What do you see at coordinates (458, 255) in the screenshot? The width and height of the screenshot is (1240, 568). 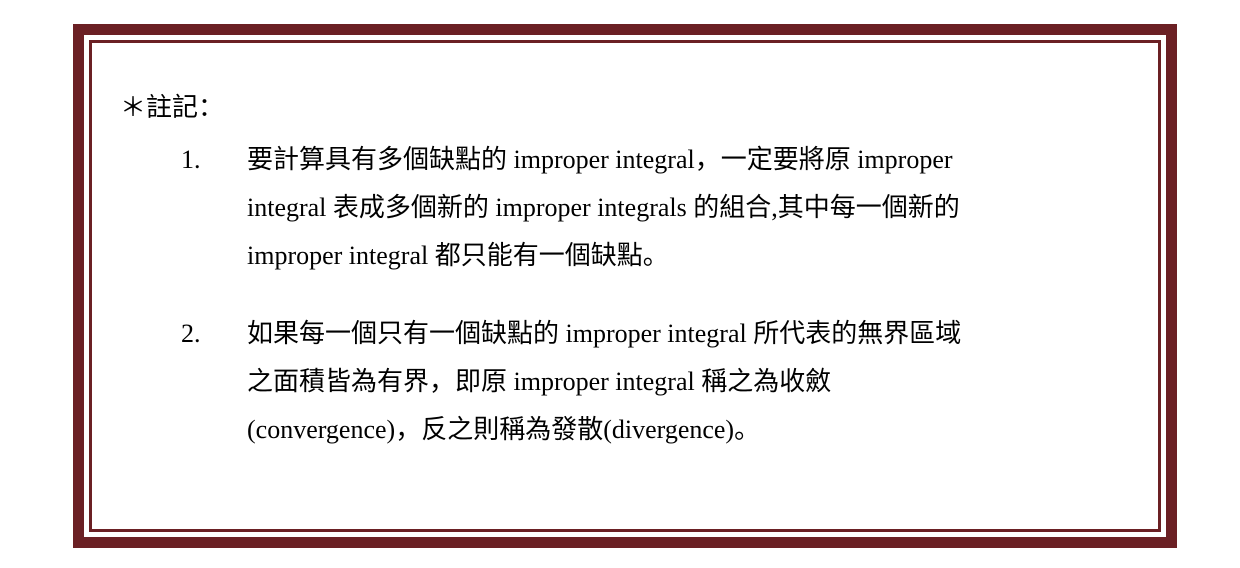 I see `note-item-line: improper integral 都只能有一個缺點。` at bounding box center [458, 255].